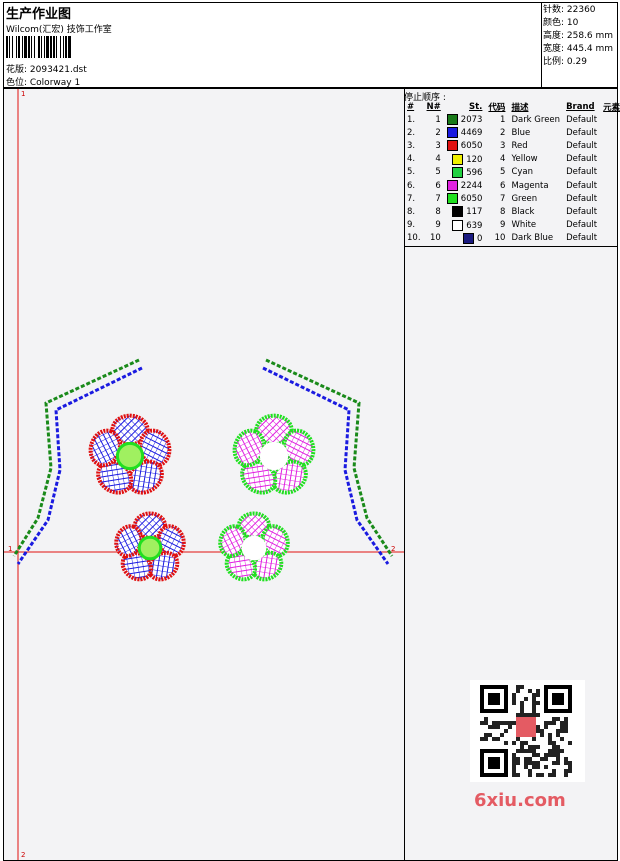  What do you see at coordinates (497, 108) in the screenshot?
I see `sequence-header: 代码` at bounding box center [497, 108].